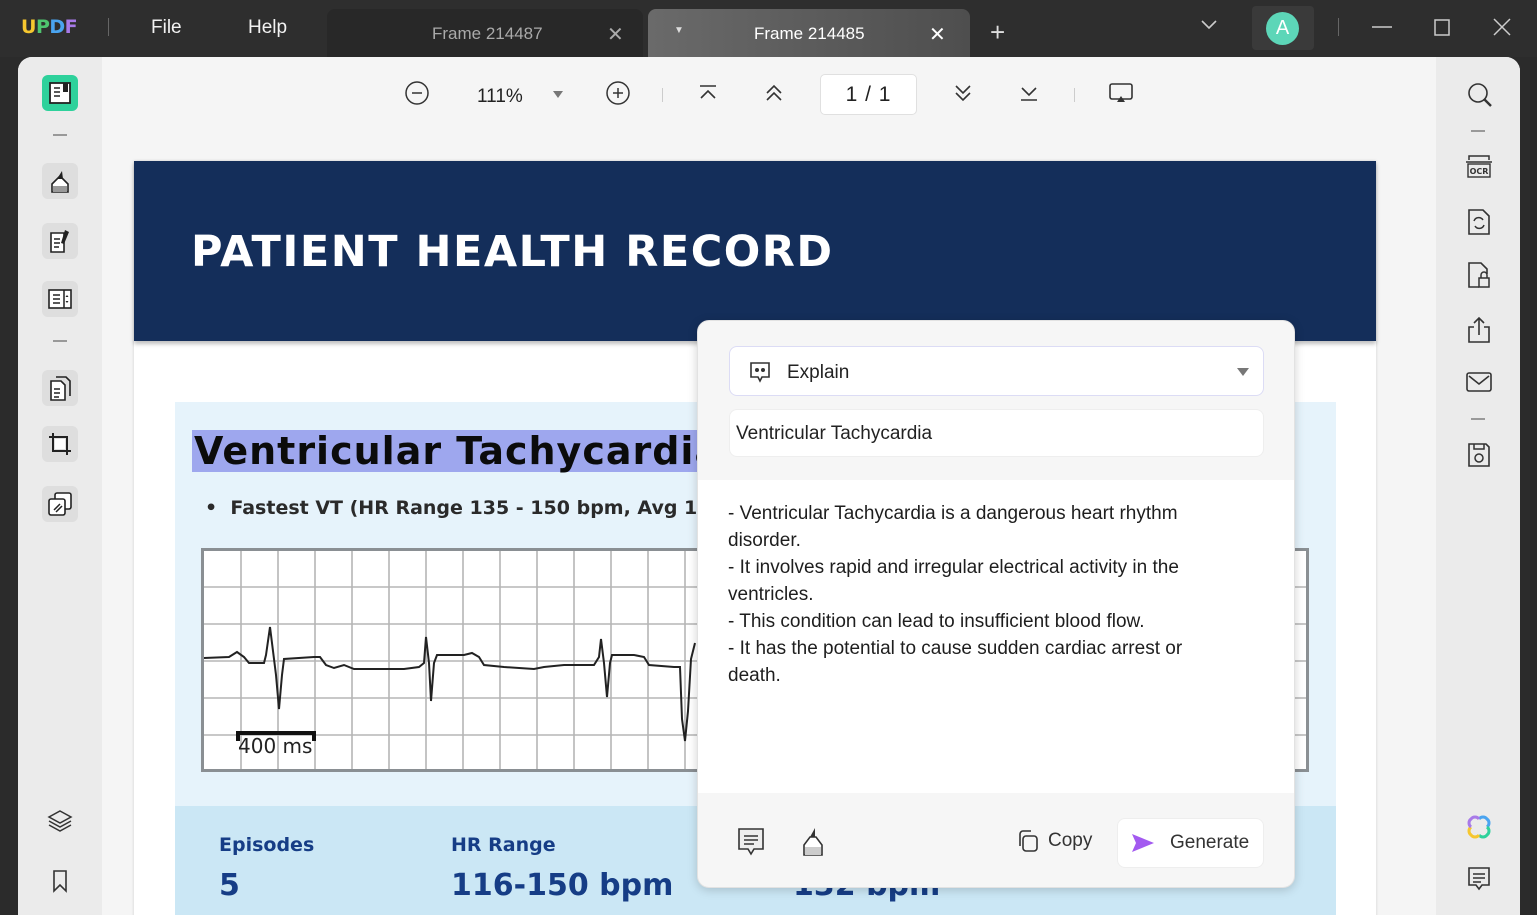  I want to click on zoom-level: 111%, so click(500, 97).